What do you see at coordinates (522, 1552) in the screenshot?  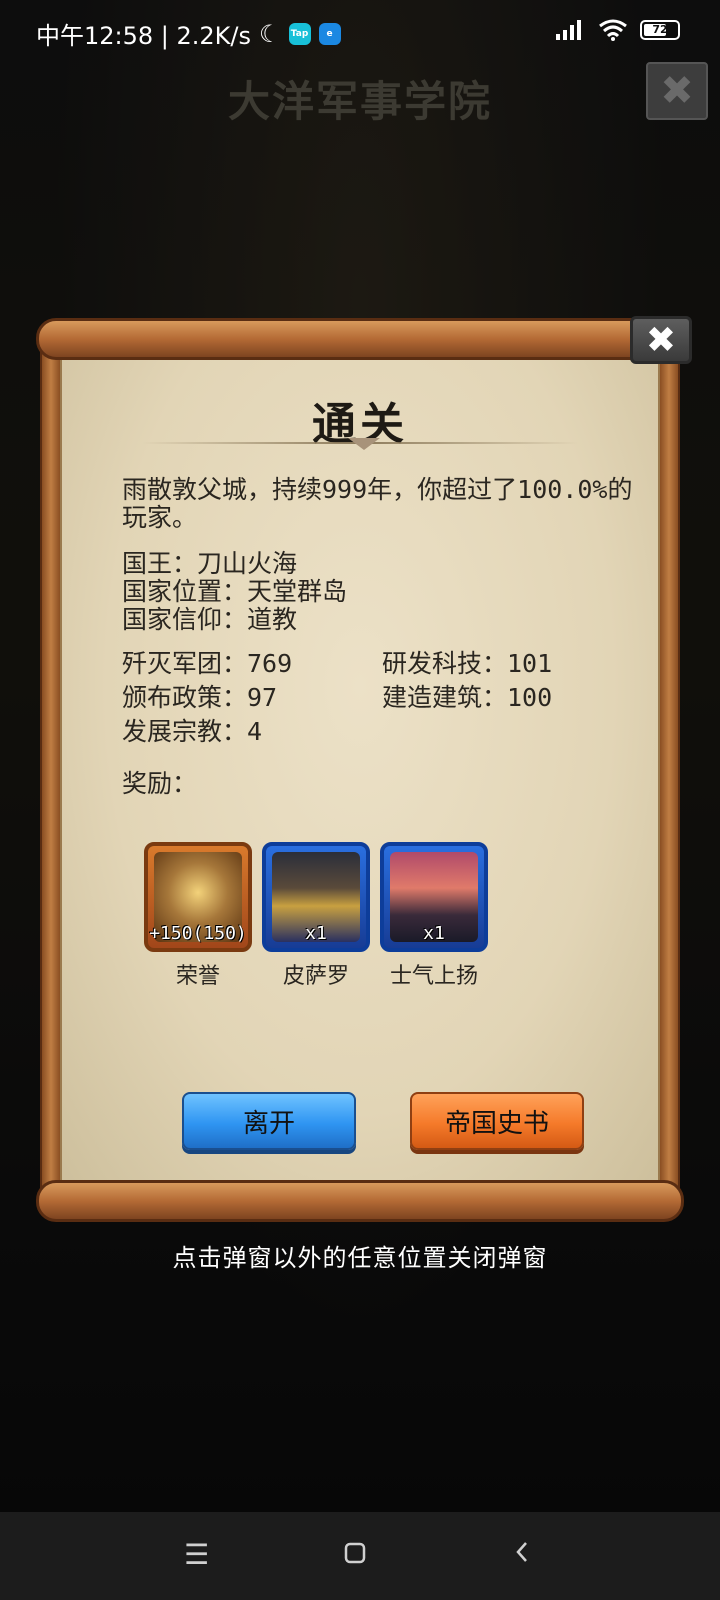 I see `back-icon` at bounding box center [522, 1552].